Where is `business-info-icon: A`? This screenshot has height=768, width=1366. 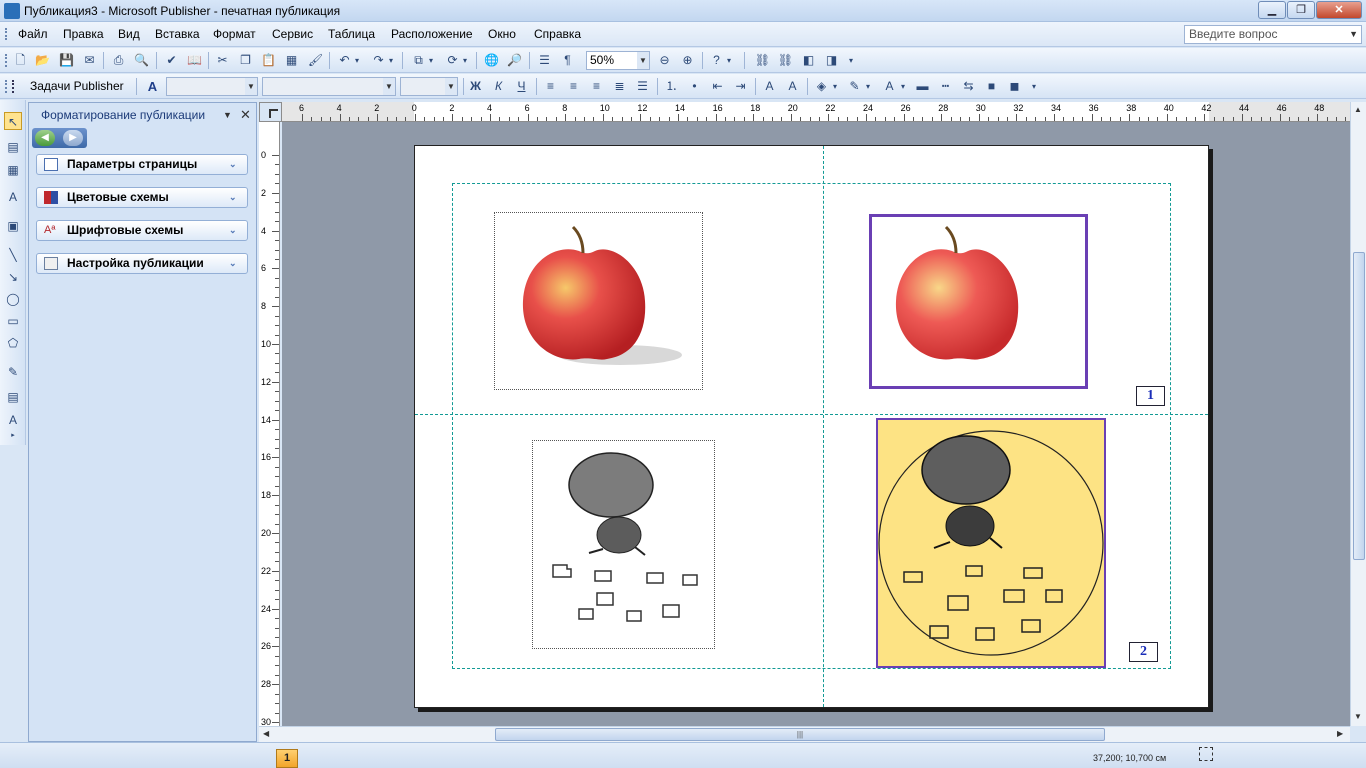 business-info-icon: A is located at coordinates (13, 420).